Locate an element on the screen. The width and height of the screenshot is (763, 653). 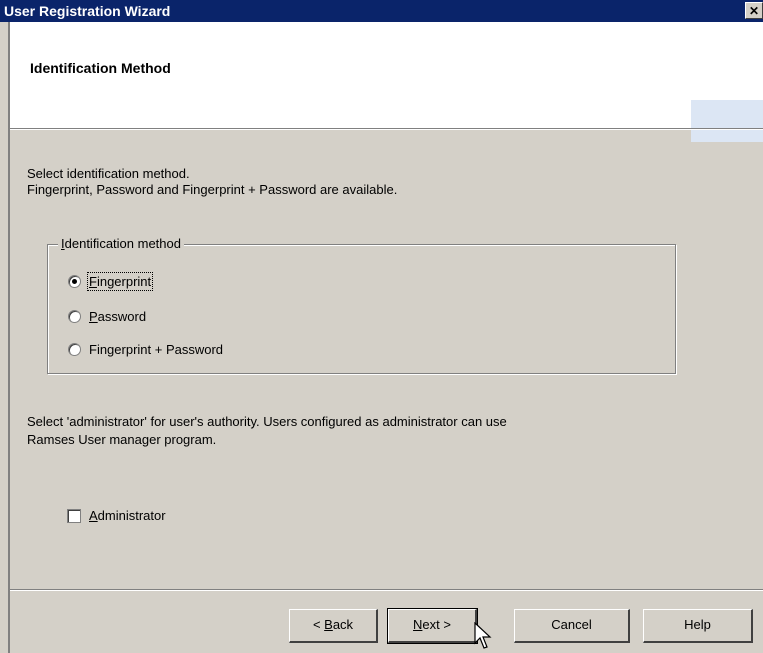
header-decoration is located at coordinates (727, 121).